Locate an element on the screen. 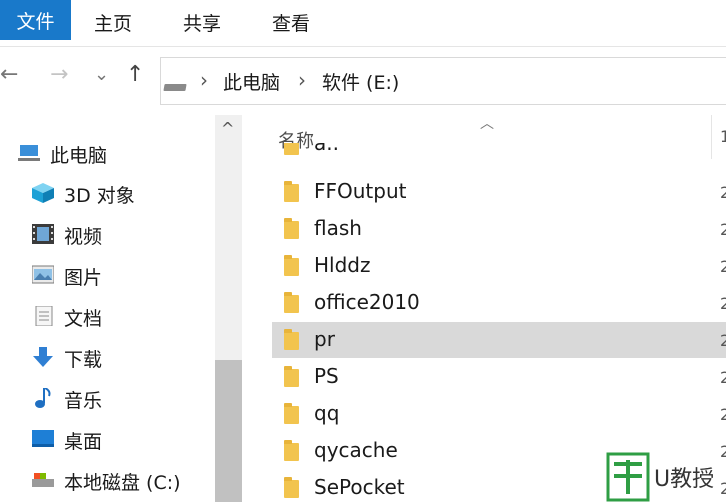  tab-share: 共享 is located at coordinates (202, 20).